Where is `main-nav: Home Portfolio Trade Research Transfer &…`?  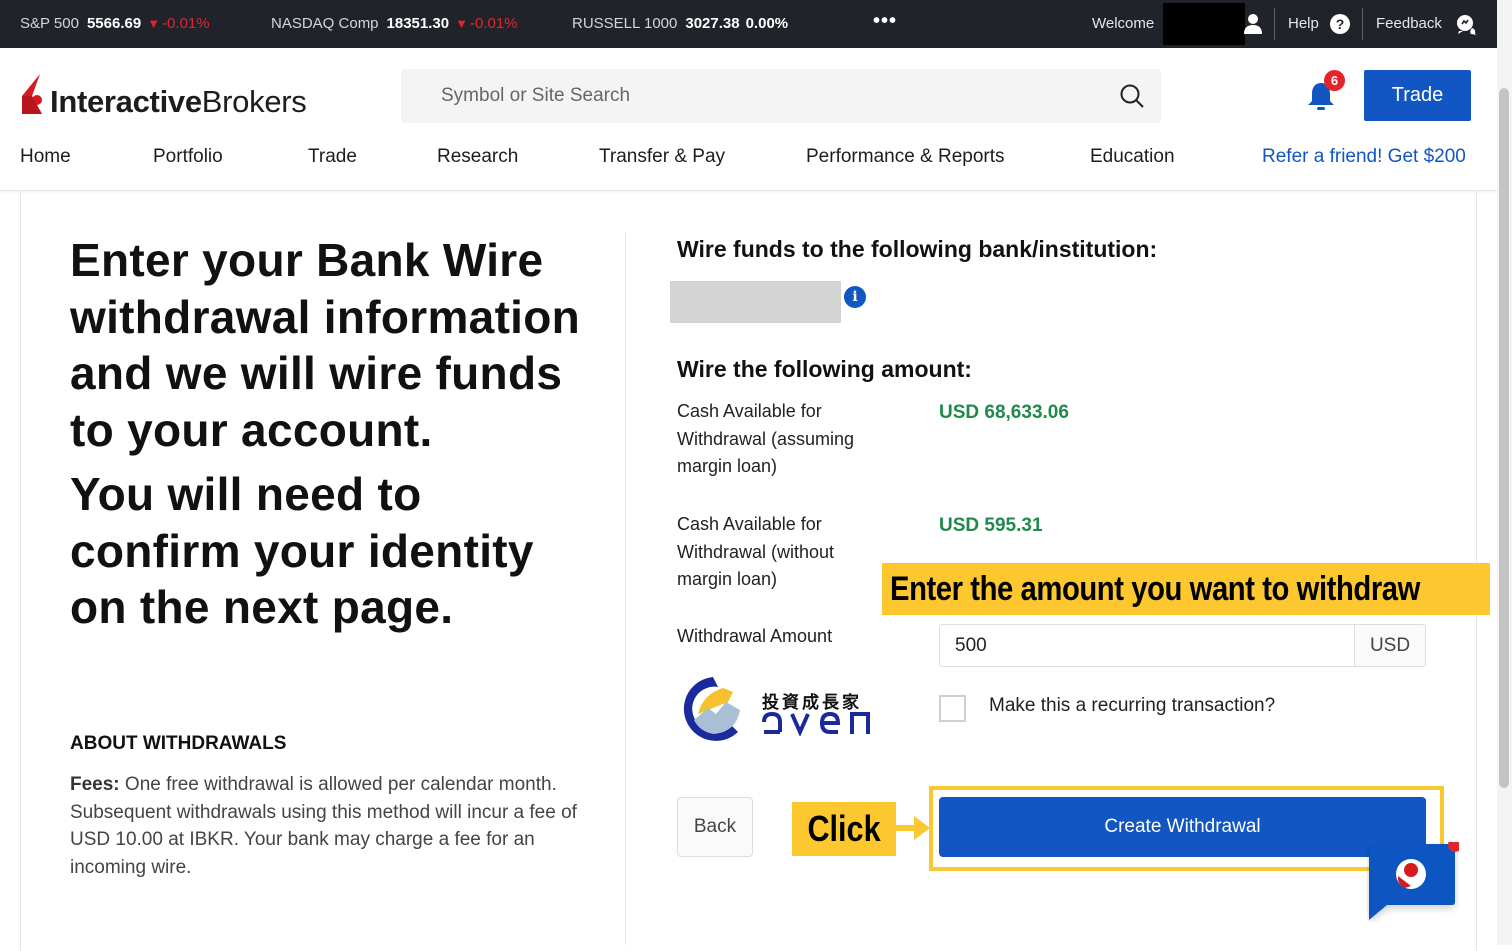 main-nav: Home Portfolio Trade Research Transfer &… is located at coordinates (748, 158).